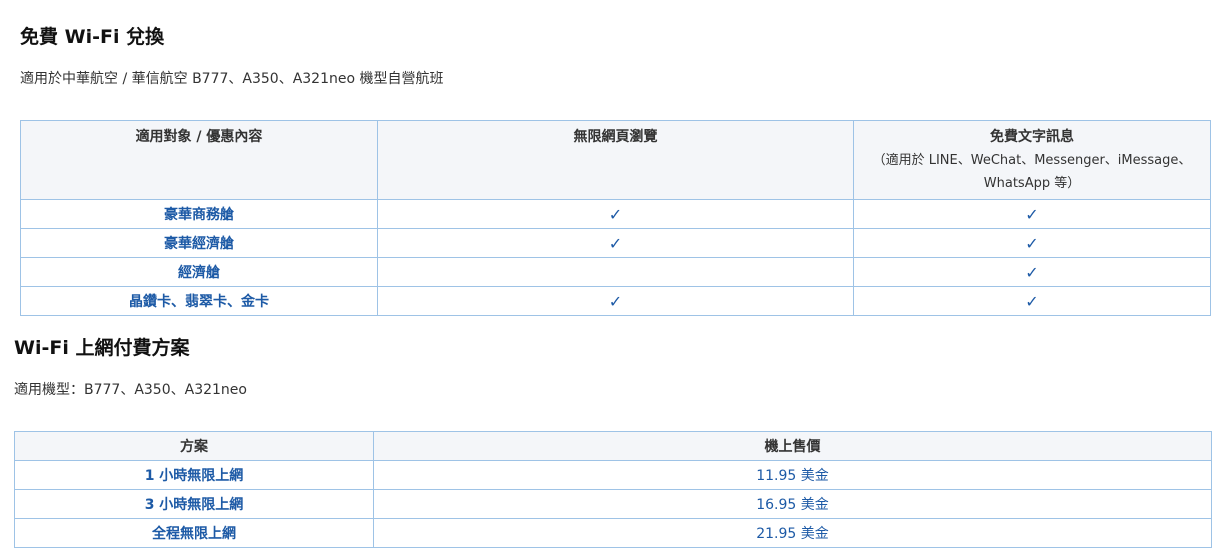 The width and height of the screenshot is (1223, 559). What do you see at coordinates (1032, 137) in the screenshot?
I see `header-messaging-title: 免費文字訊息` at bounding box center [1032, 137].